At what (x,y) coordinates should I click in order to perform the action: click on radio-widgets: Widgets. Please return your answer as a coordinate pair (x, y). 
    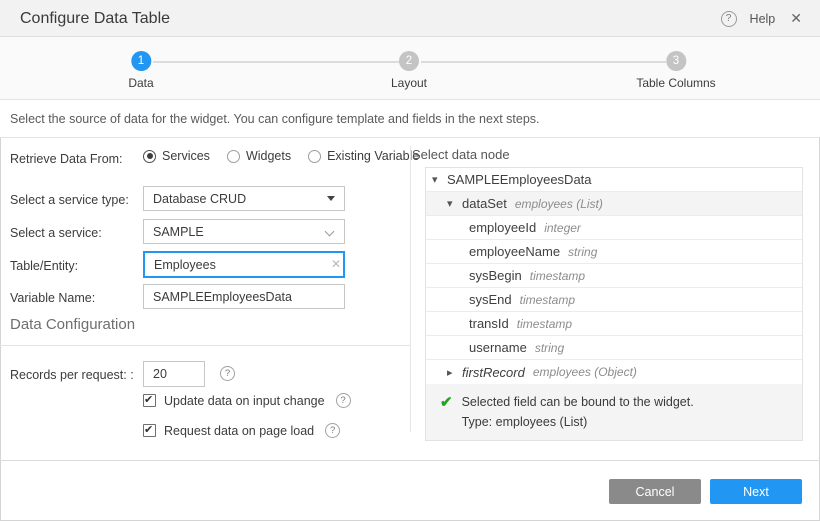
    Looking at the image, I should click on (258, 156).